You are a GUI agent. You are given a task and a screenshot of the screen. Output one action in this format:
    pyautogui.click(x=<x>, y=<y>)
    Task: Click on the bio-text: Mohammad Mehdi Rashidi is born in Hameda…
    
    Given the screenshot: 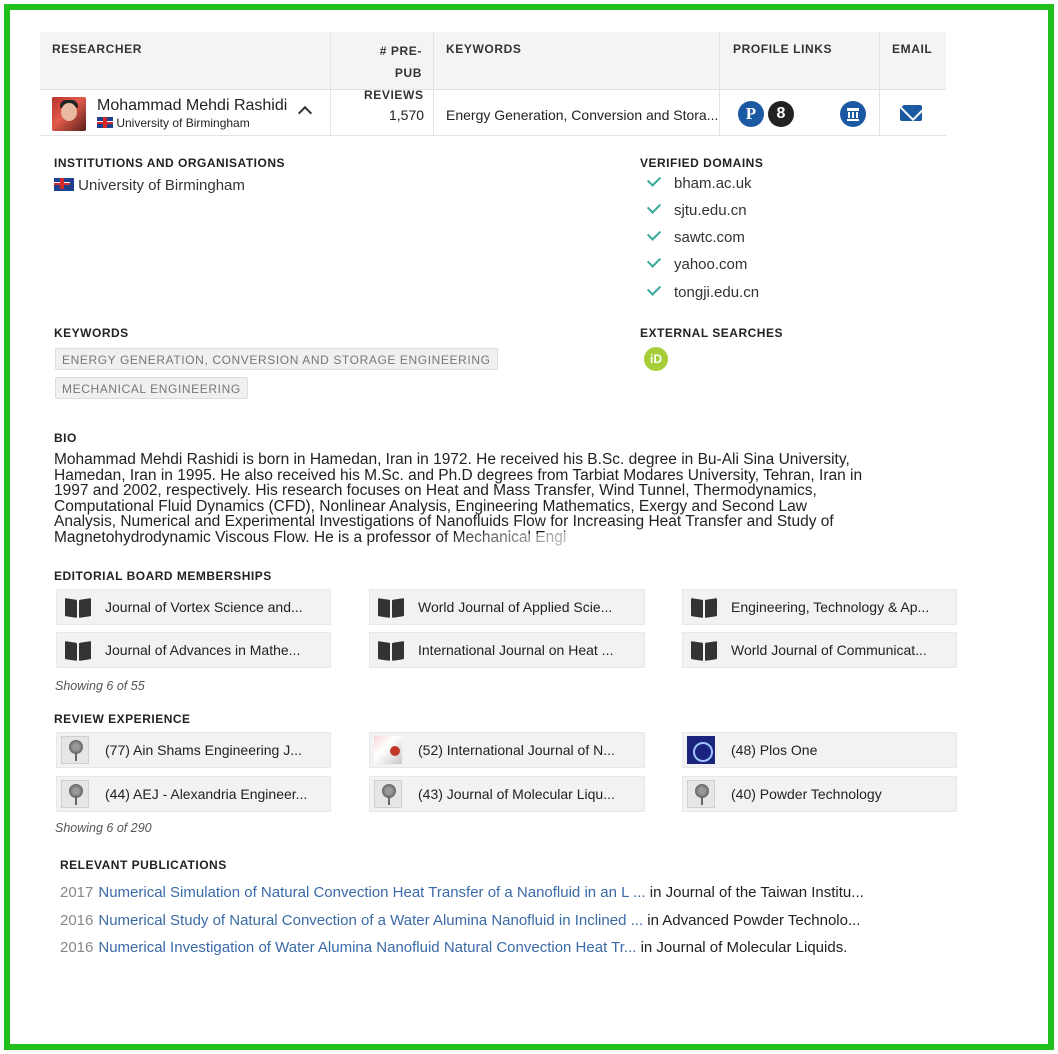 What is the action you would take?
    pyautogui.click(x=458, y=498)
    